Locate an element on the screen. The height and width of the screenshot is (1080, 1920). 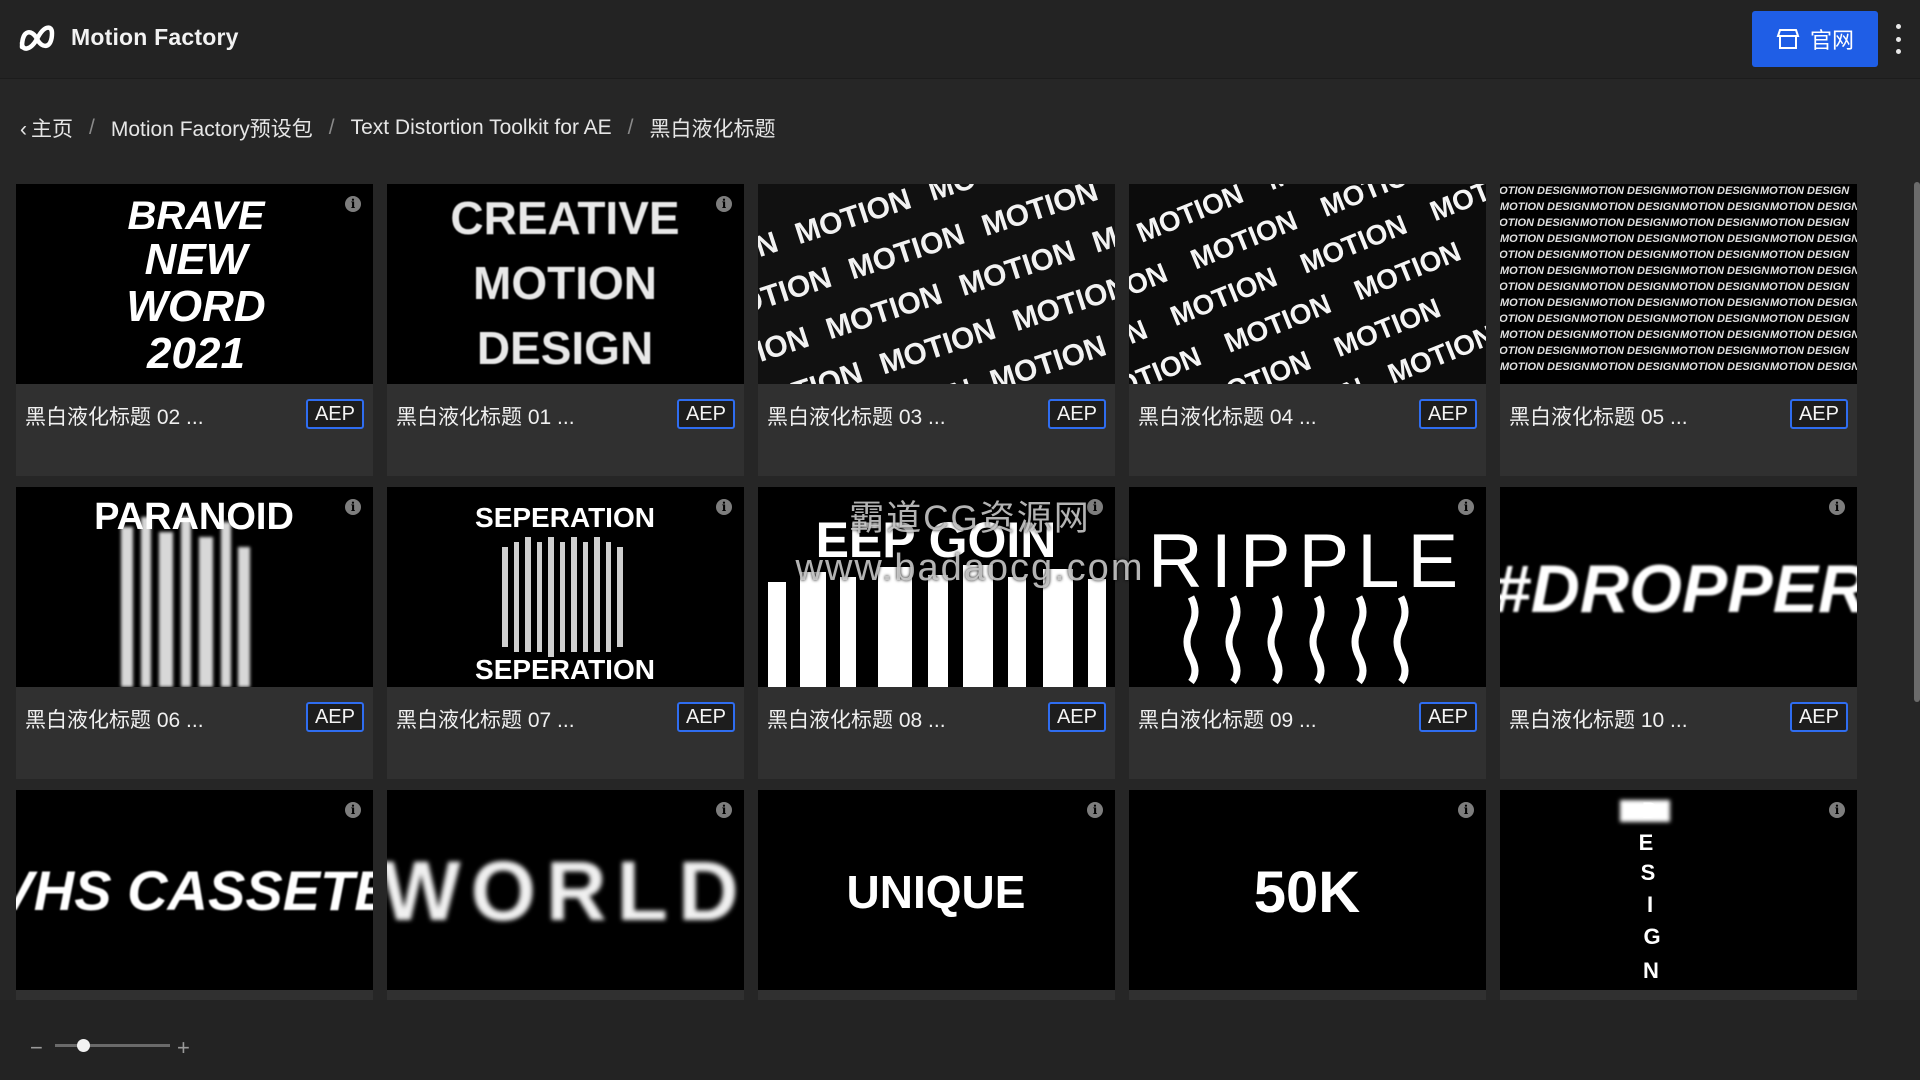
preset-card: D E S I G N i is located at coordinates (1678, 895).